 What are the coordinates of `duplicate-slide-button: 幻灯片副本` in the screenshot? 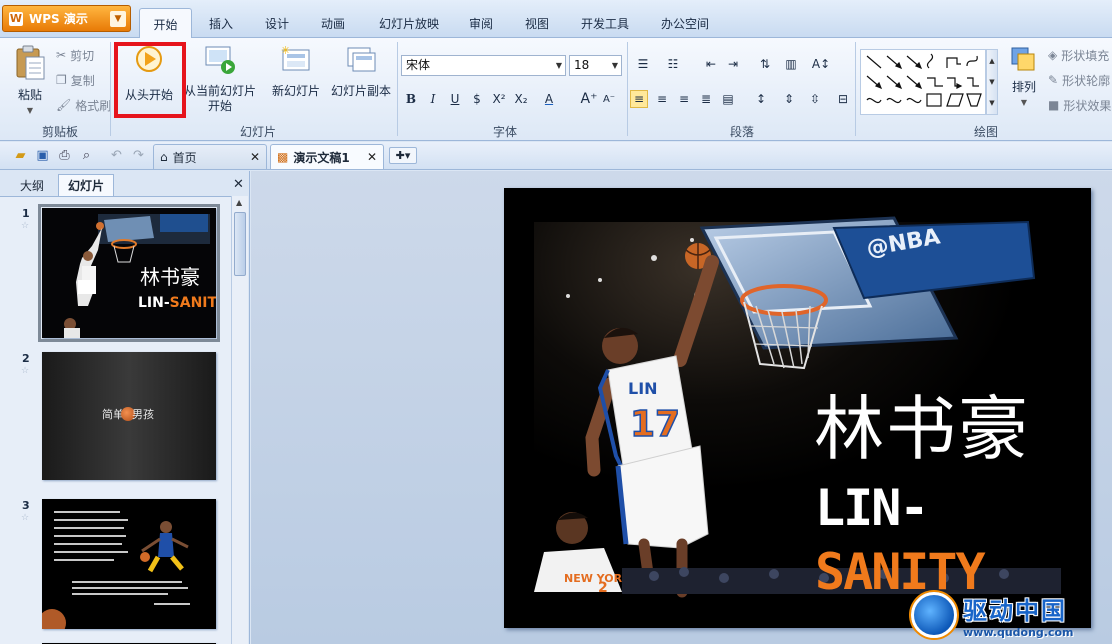 It's located at (361, 71).